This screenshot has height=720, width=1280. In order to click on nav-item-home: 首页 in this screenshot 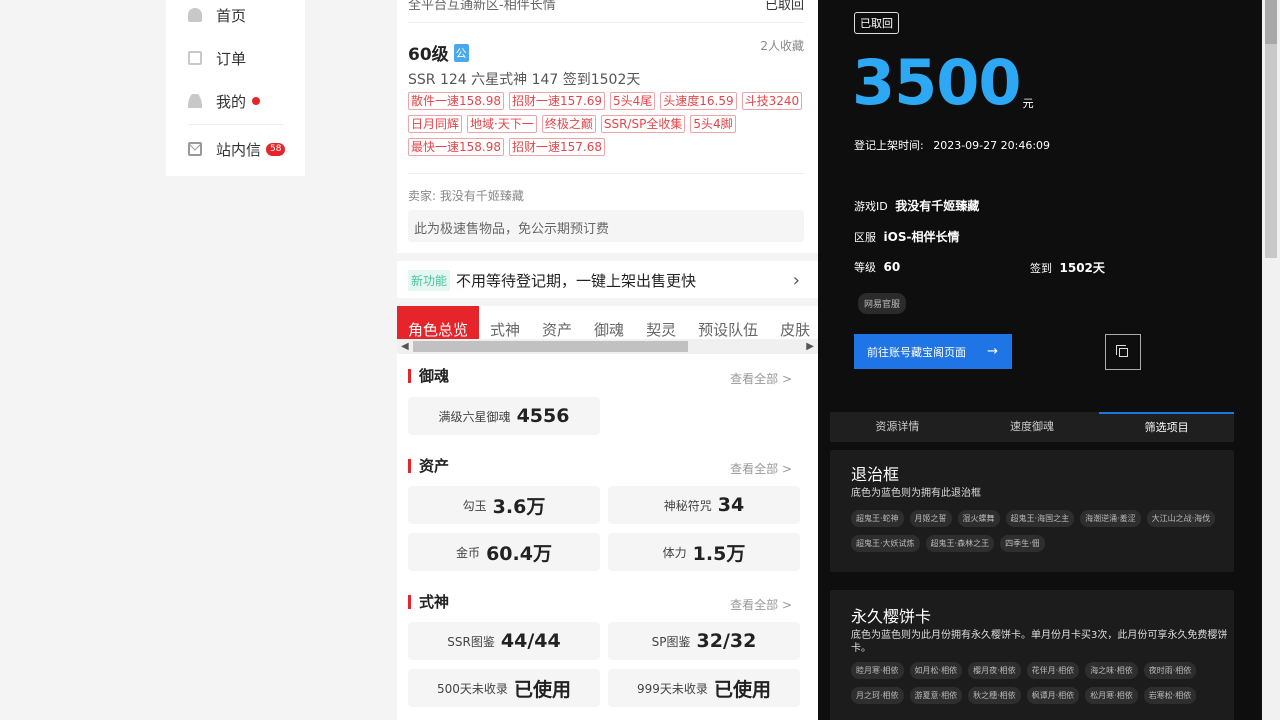, I will do `click(217, 15)`.